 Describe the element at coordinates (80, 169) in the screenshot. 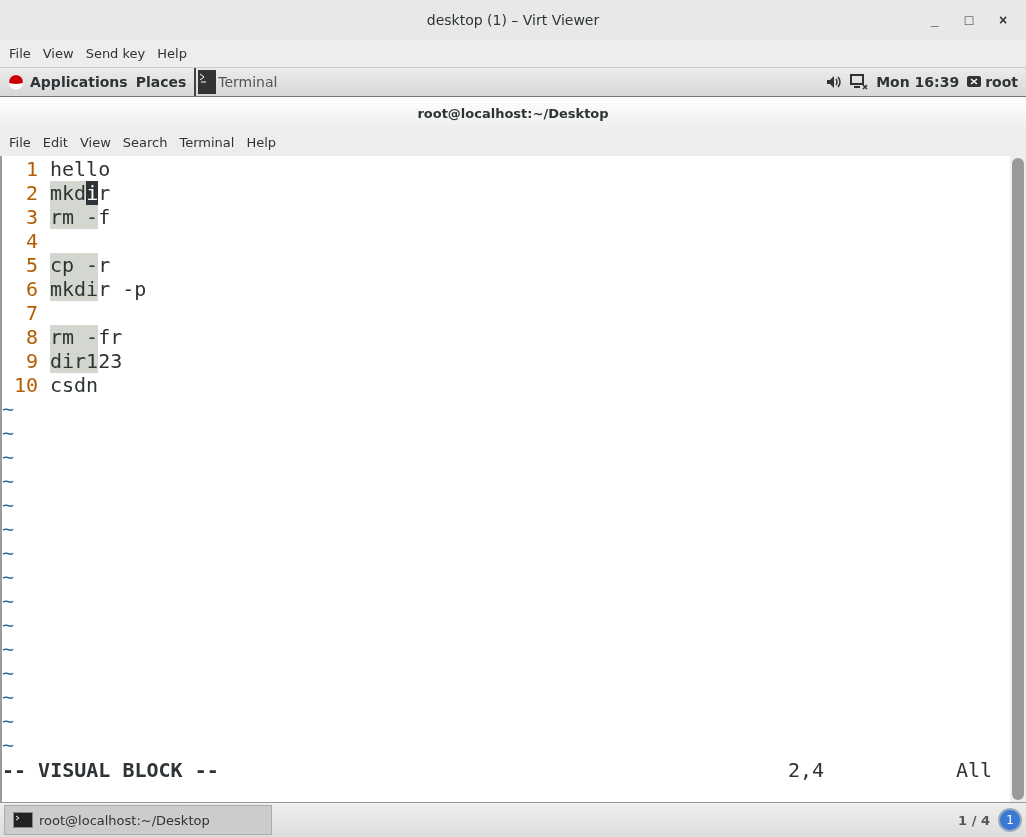

I see `line-text: hello` at that location.